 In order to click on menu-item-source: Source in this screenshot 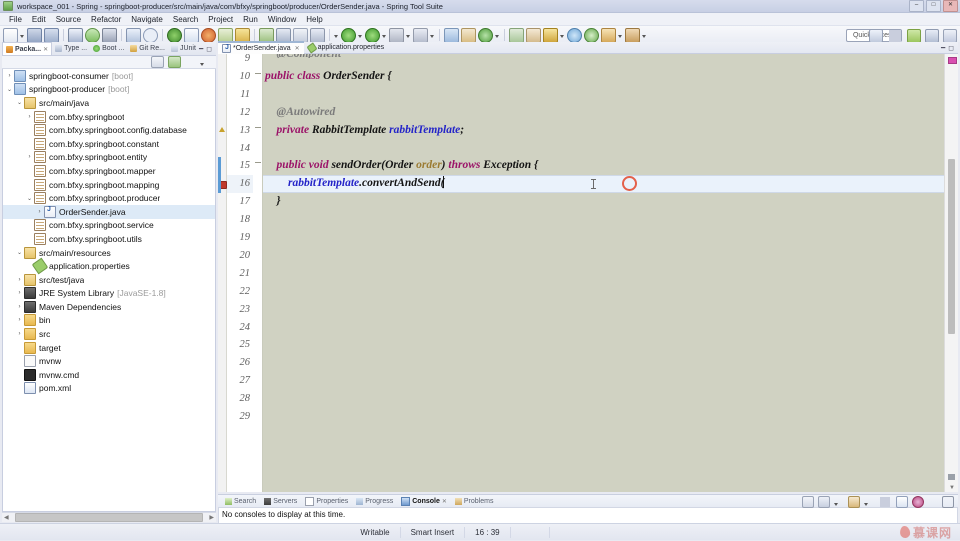, I will do `click(68, 19)`.